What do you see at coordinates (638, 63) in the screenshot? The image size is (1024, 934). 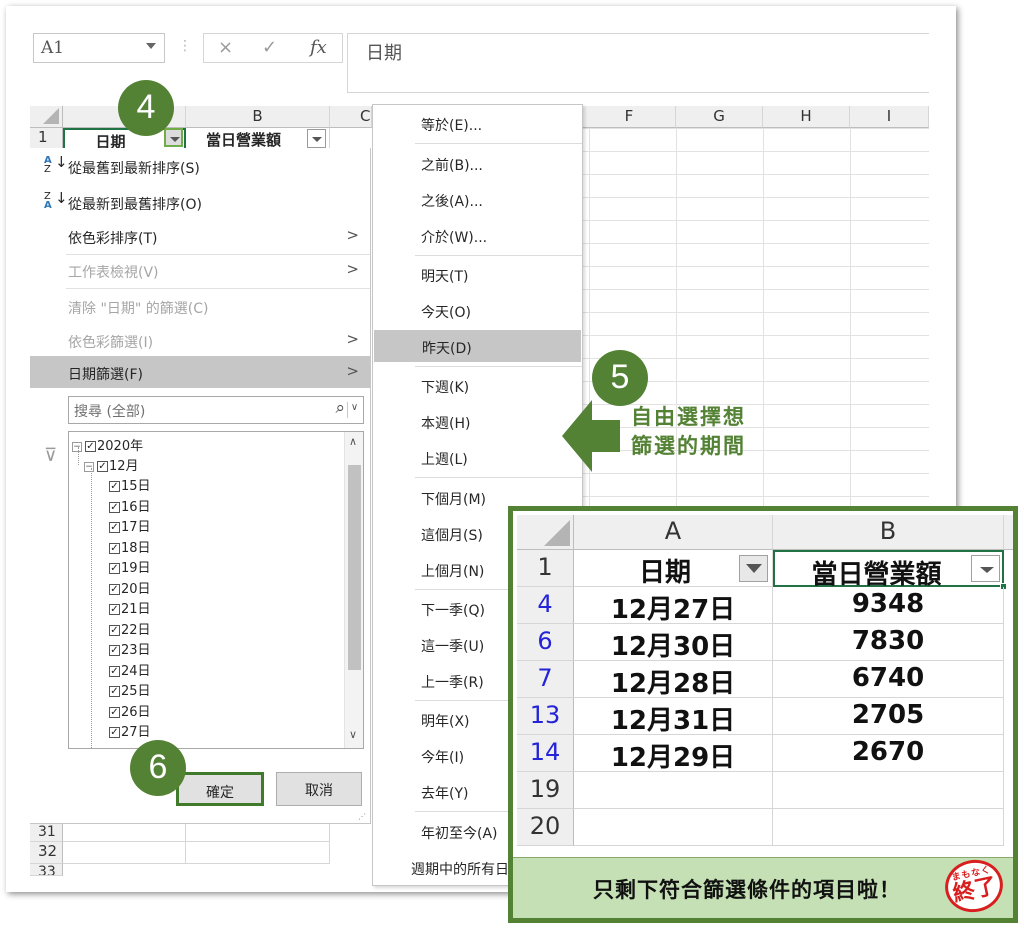 I see `formula-bar: 日期` at bounding box center [638, 63].